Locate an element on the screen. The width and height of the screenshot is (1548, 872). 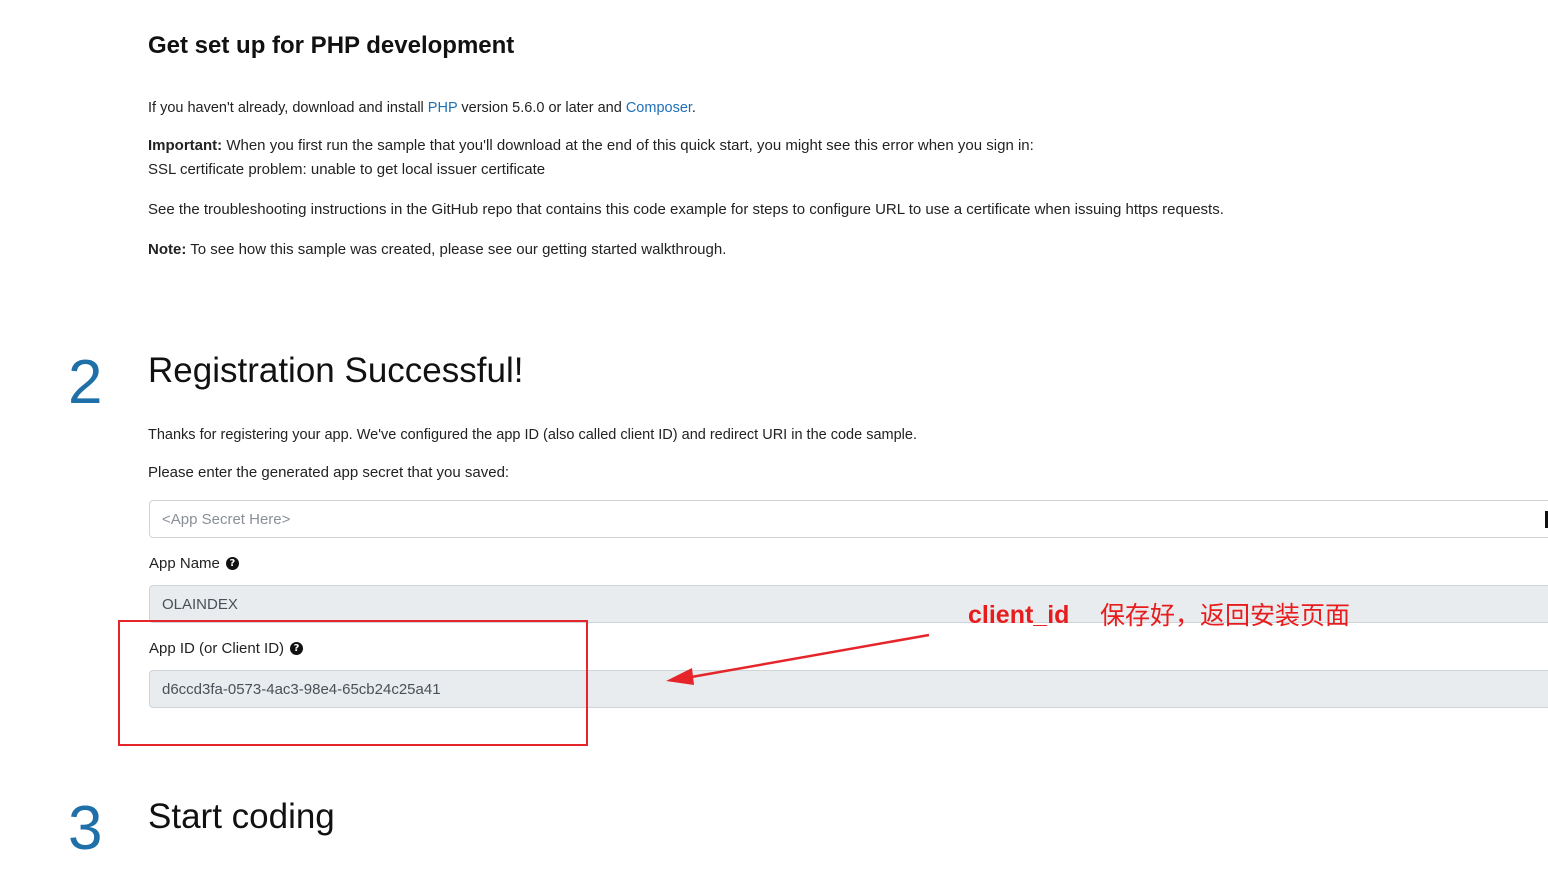
arrow-head is located at coordinates (680, 676).